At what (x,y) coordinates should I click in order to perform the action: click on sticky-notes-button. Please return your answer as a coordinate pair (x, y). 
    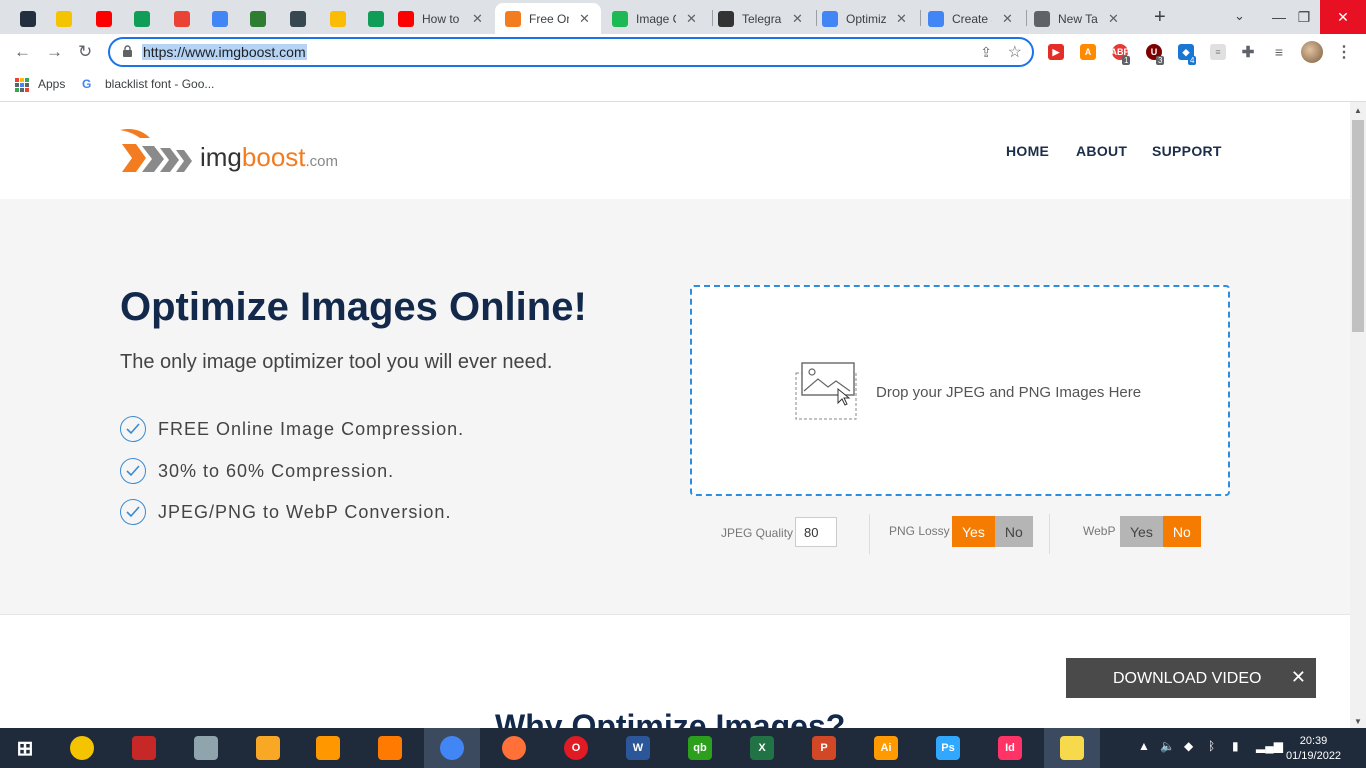
    Looking at the image, I should click on (1072, 748).